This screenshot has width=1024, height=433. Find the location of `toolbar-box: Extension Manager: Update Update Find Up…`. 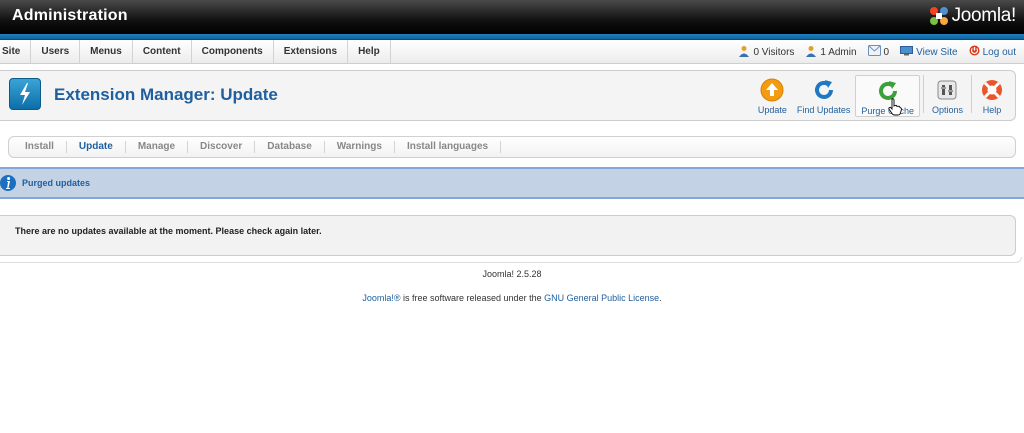

toolbar-box: Extension Manager: Update Update Find Up… is located at coordinates (508, 95).